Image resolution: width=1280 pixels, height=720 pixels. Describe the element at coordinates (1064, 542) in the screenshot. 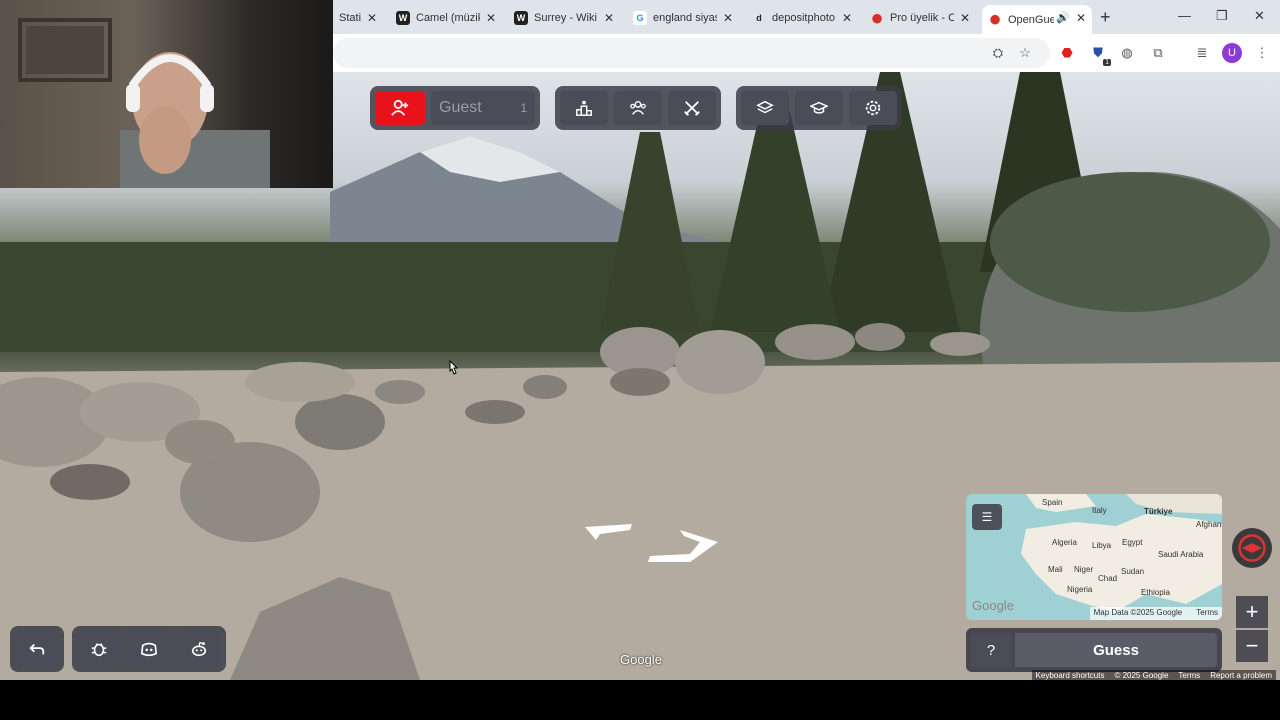

I see `map-label: Algeria` at that location.